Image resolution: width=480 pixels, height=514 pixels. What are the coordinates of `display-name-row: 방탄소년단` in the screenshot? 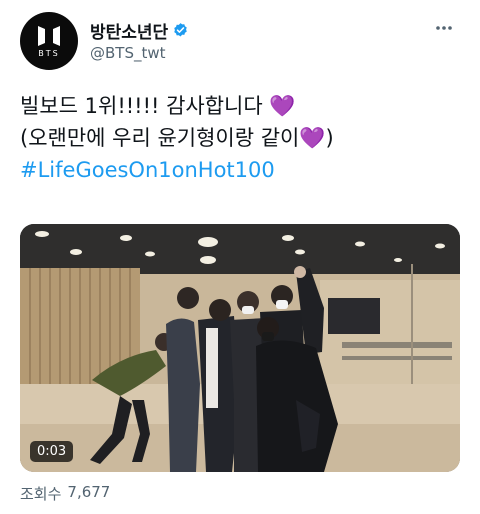 It's located at (139, 30).